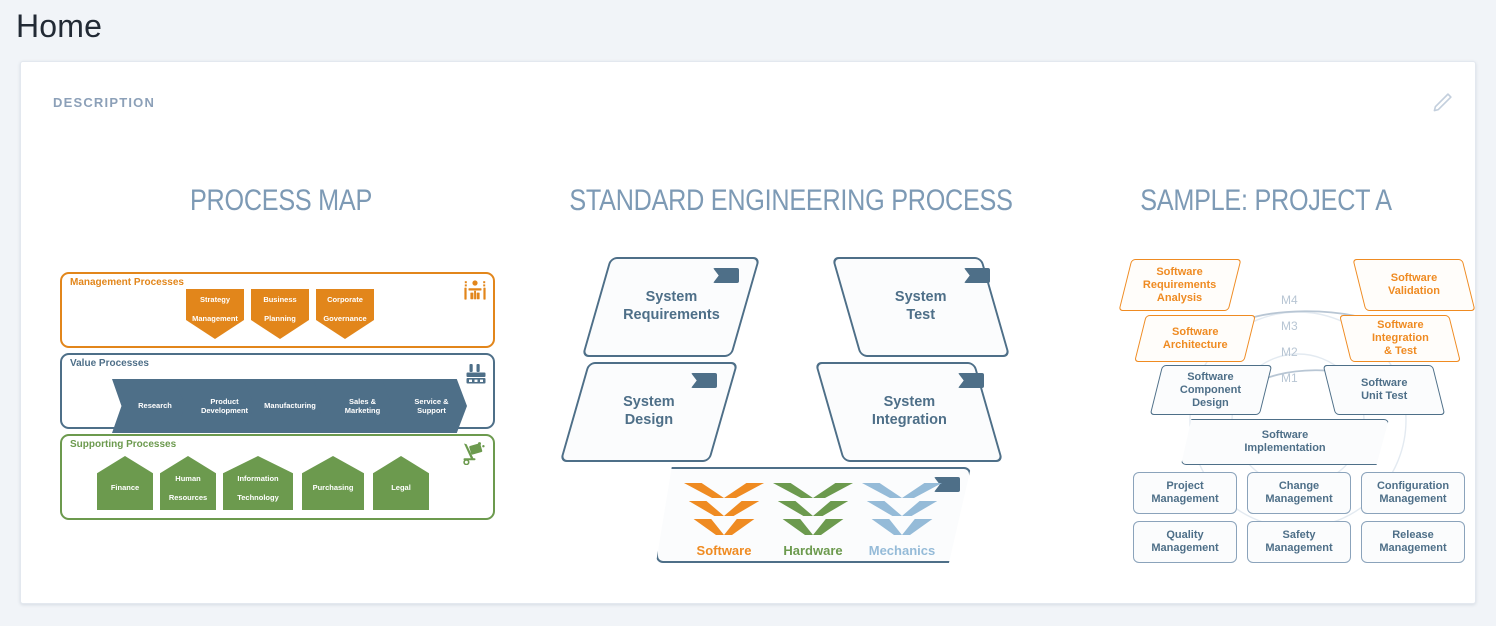 The image size is (1496, 626). What do you see at coordinates (1400, 350) in the screenshot?
I see `stage-line3: & Test` at bounding box center [1400, 350].